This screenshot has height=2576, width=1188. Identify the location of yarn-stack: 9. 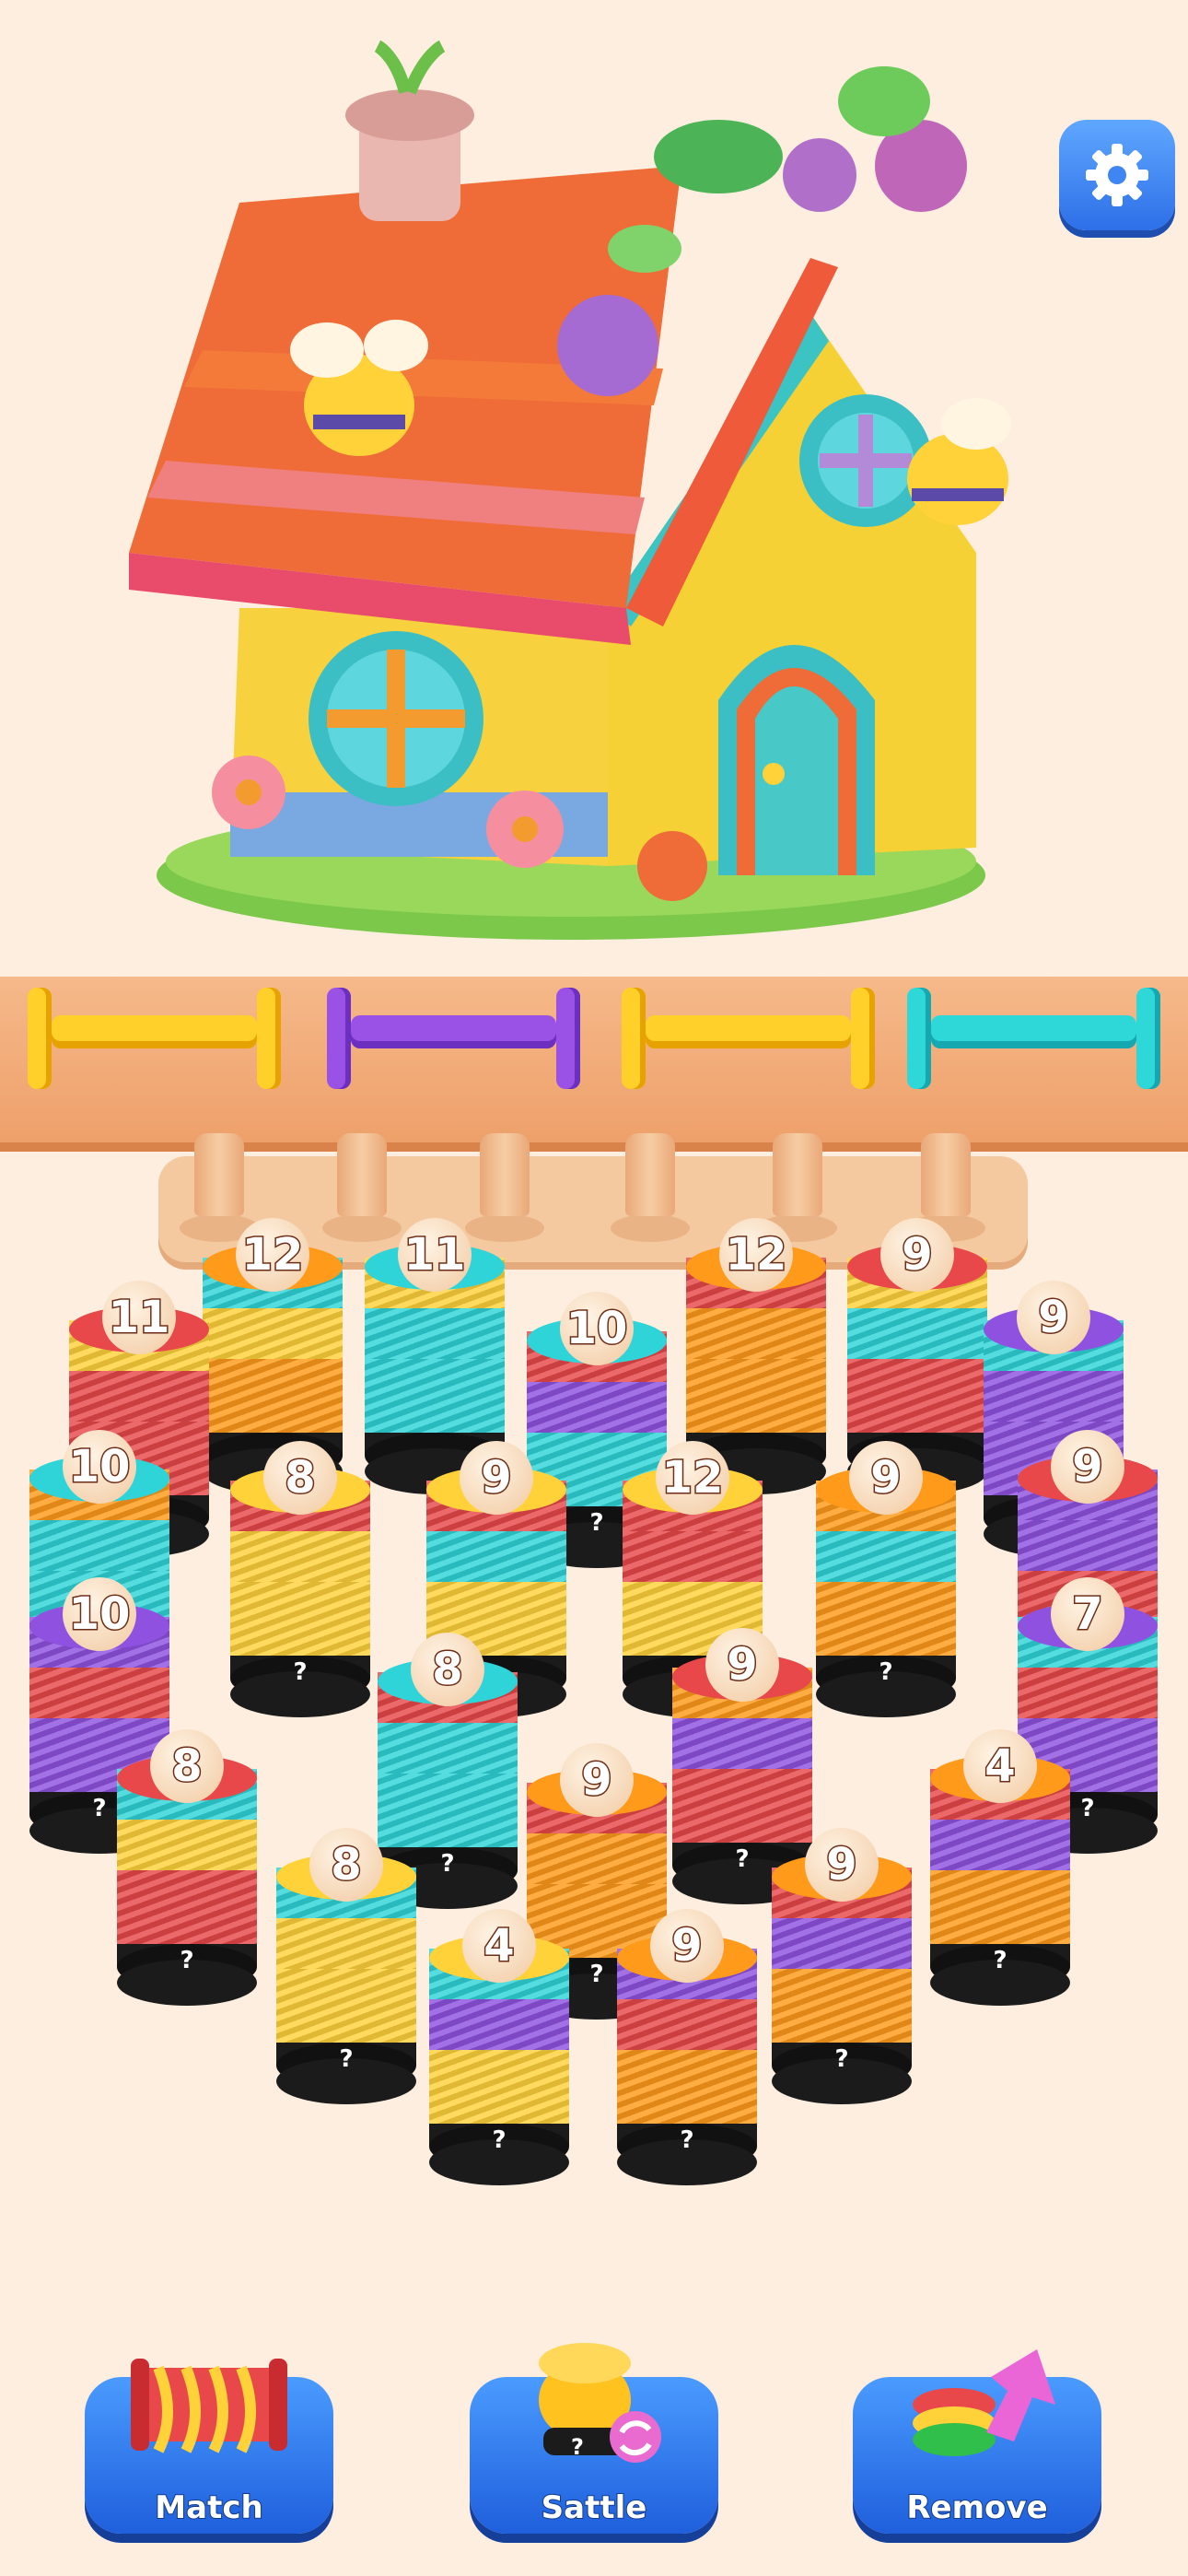
(917, 1356).